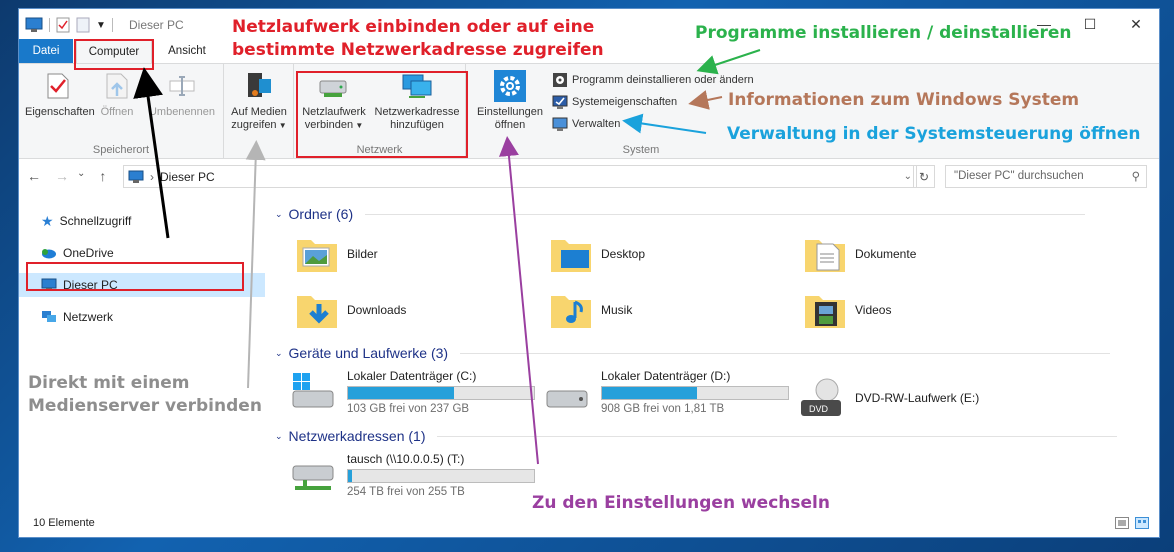 The image size is (1174, 552). I want to click on address-field: › Dieser PC ⌄, so click(520, 176).